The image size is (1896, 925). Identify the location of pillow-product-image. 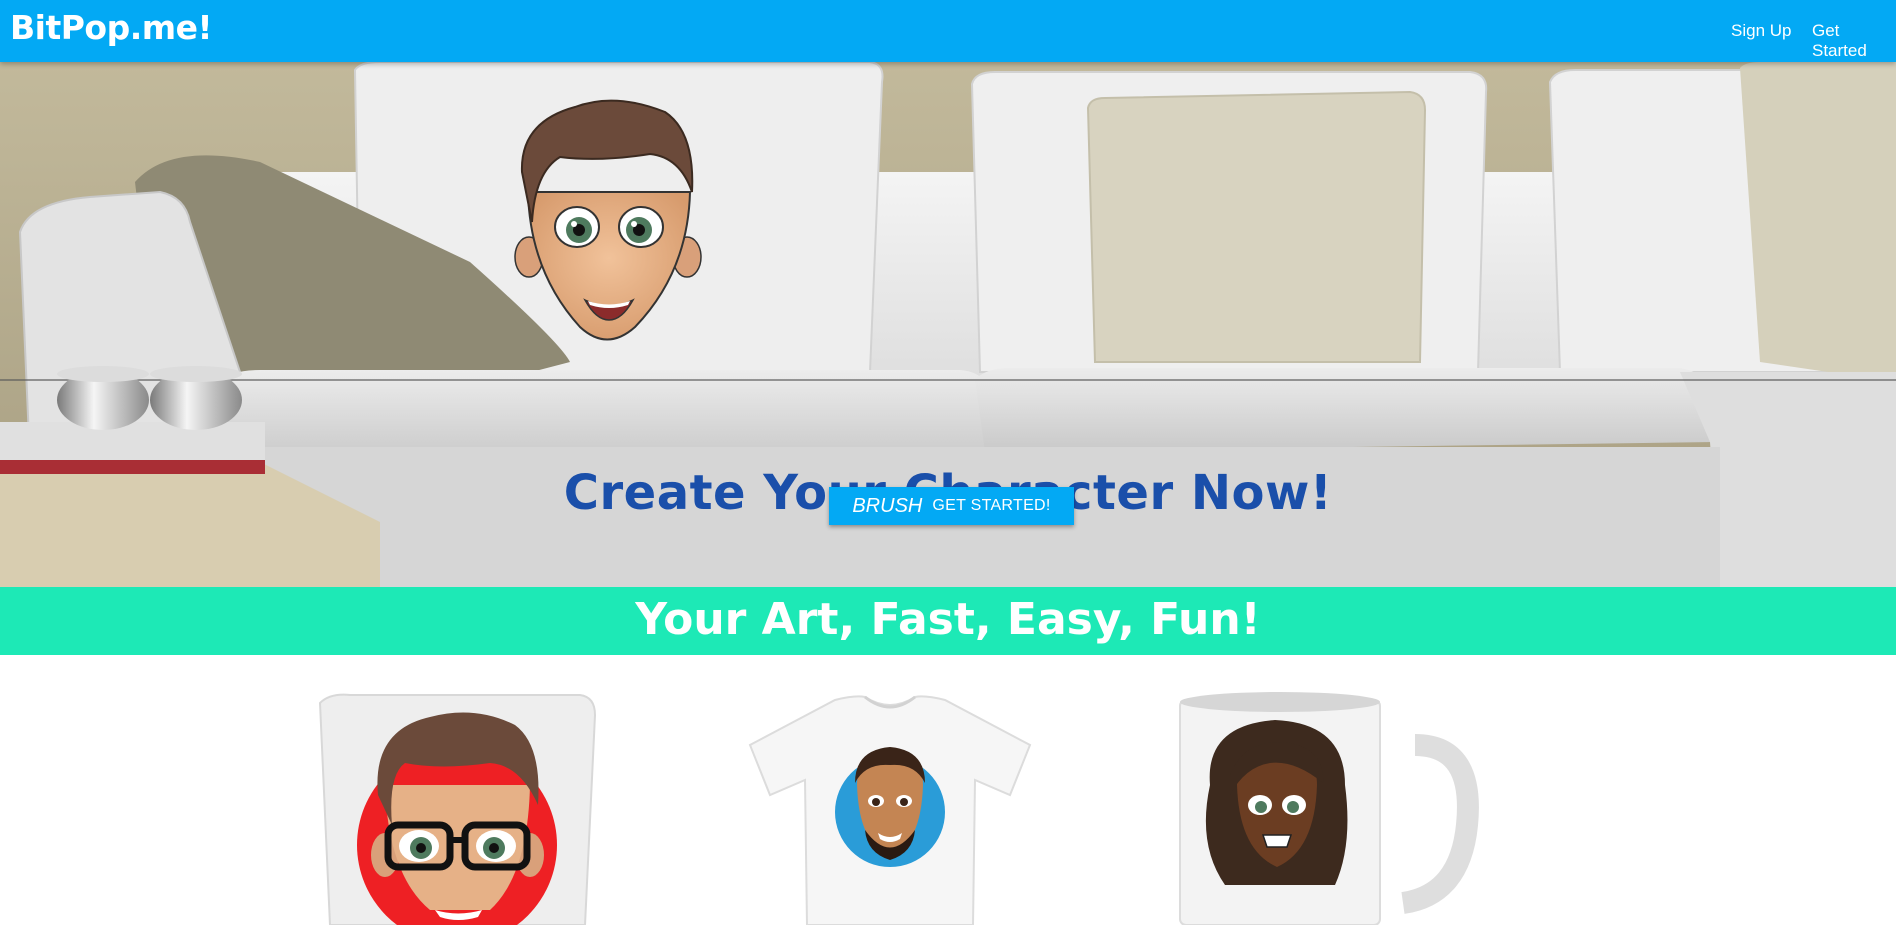
(457, 809).